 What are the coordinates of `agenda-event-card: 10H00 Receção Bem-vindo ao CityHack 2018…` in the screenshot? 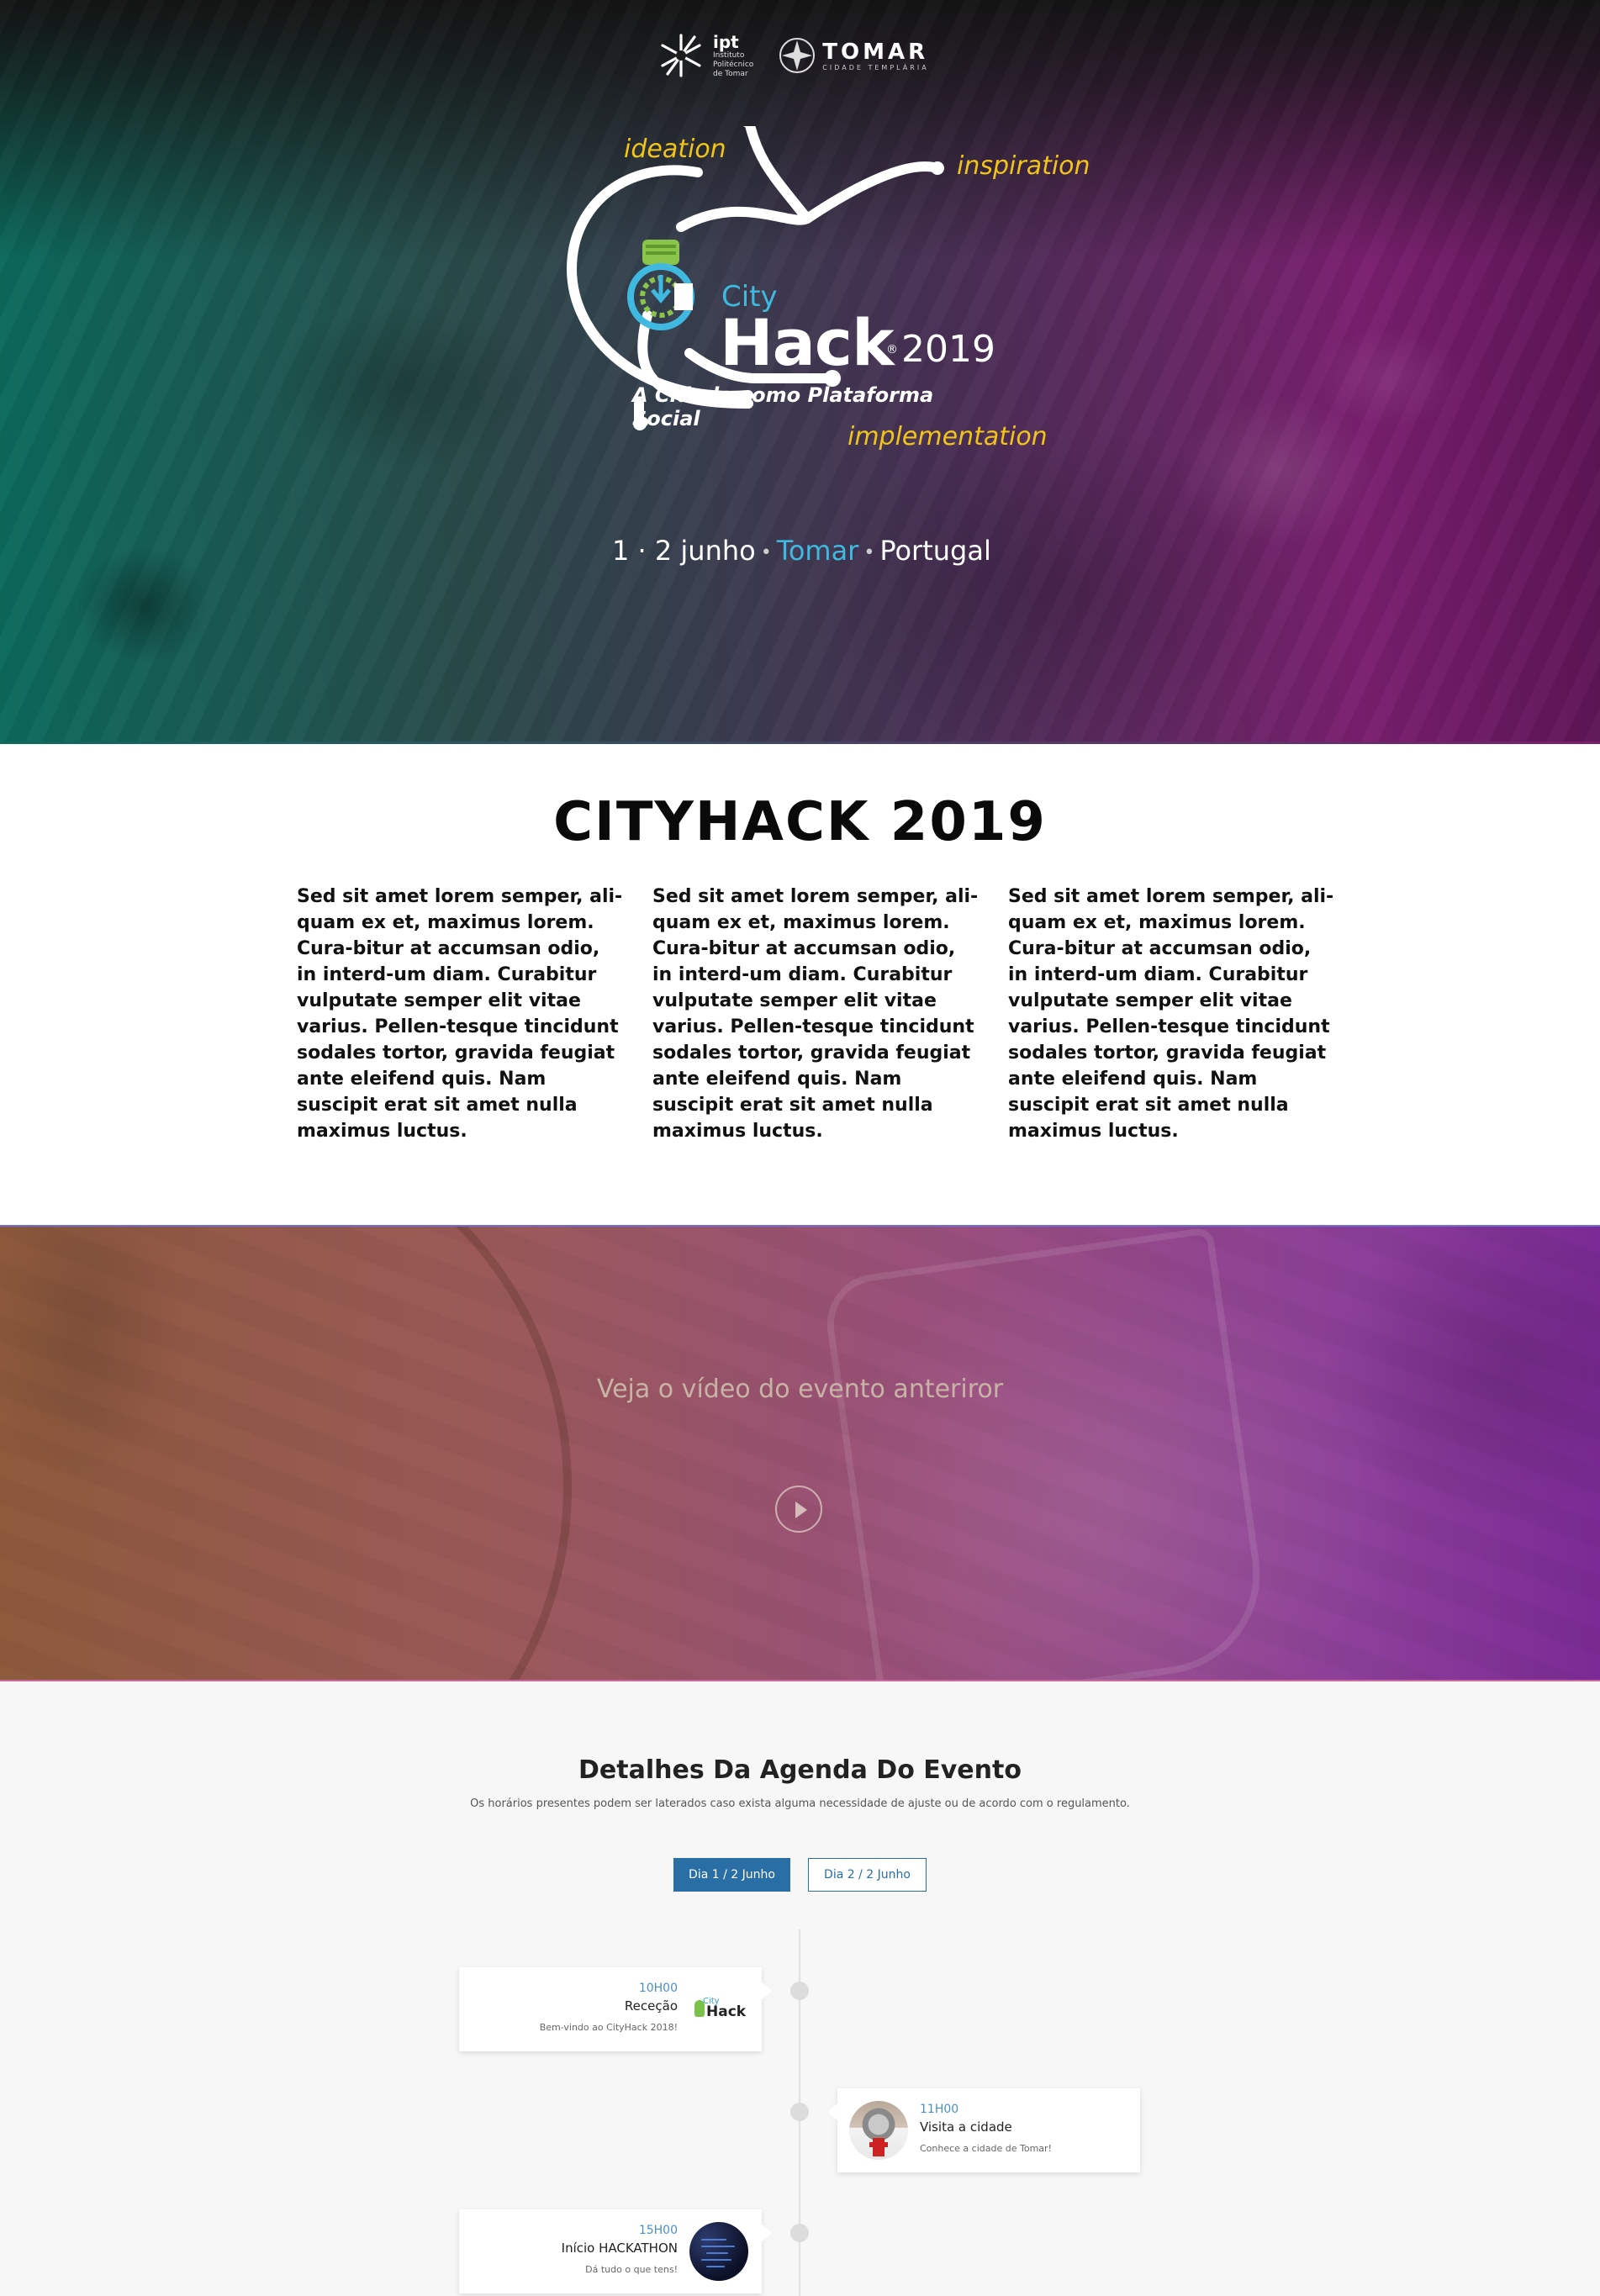 It's located at (615, 2009).